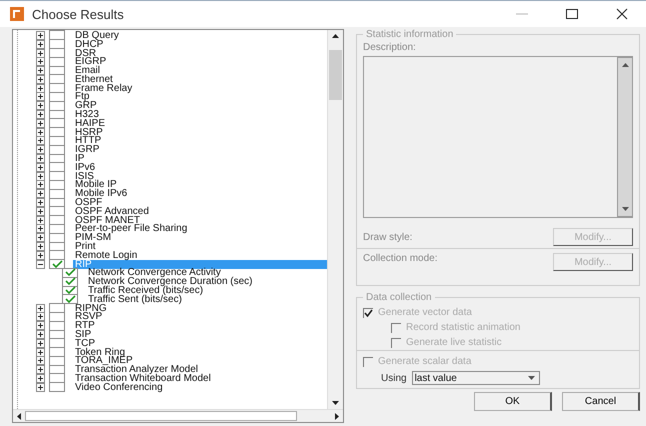  I want to click on maximize-icon, so click(572, 14).